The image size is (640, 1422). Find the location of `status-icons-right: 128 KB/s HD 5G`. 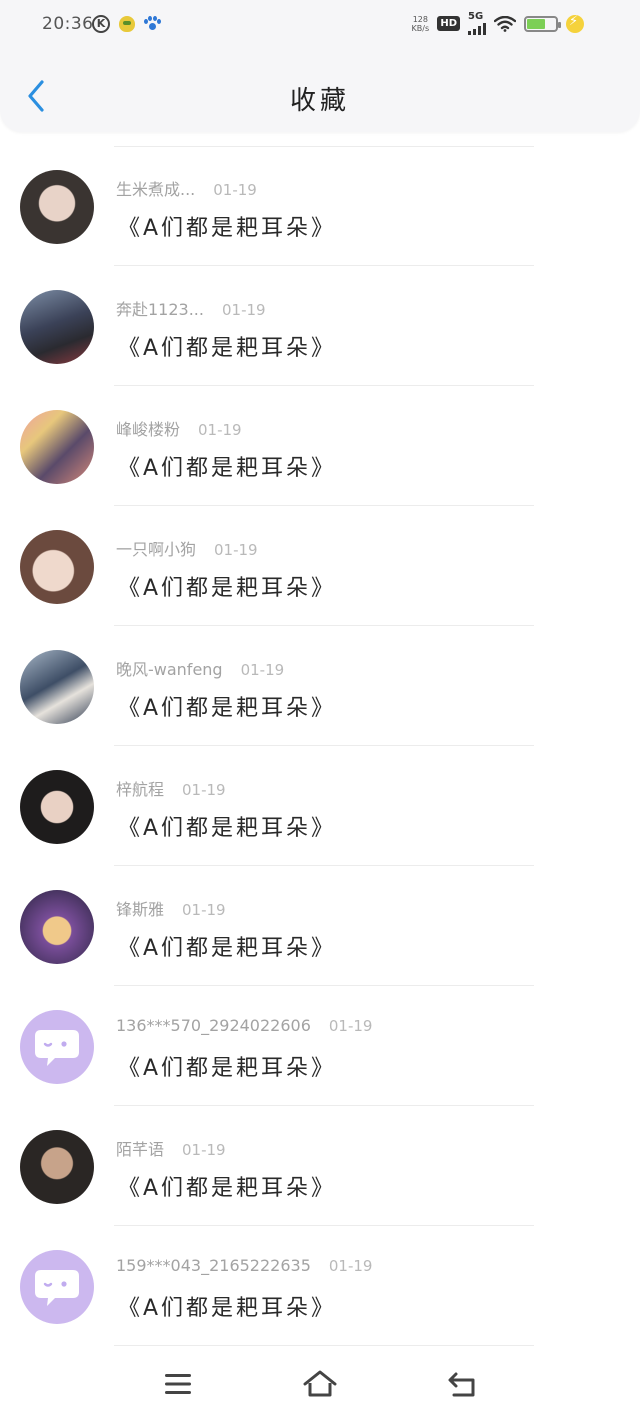

status-icons-right: 128 KB/s HD 5G is located at coordinates (497, 23).